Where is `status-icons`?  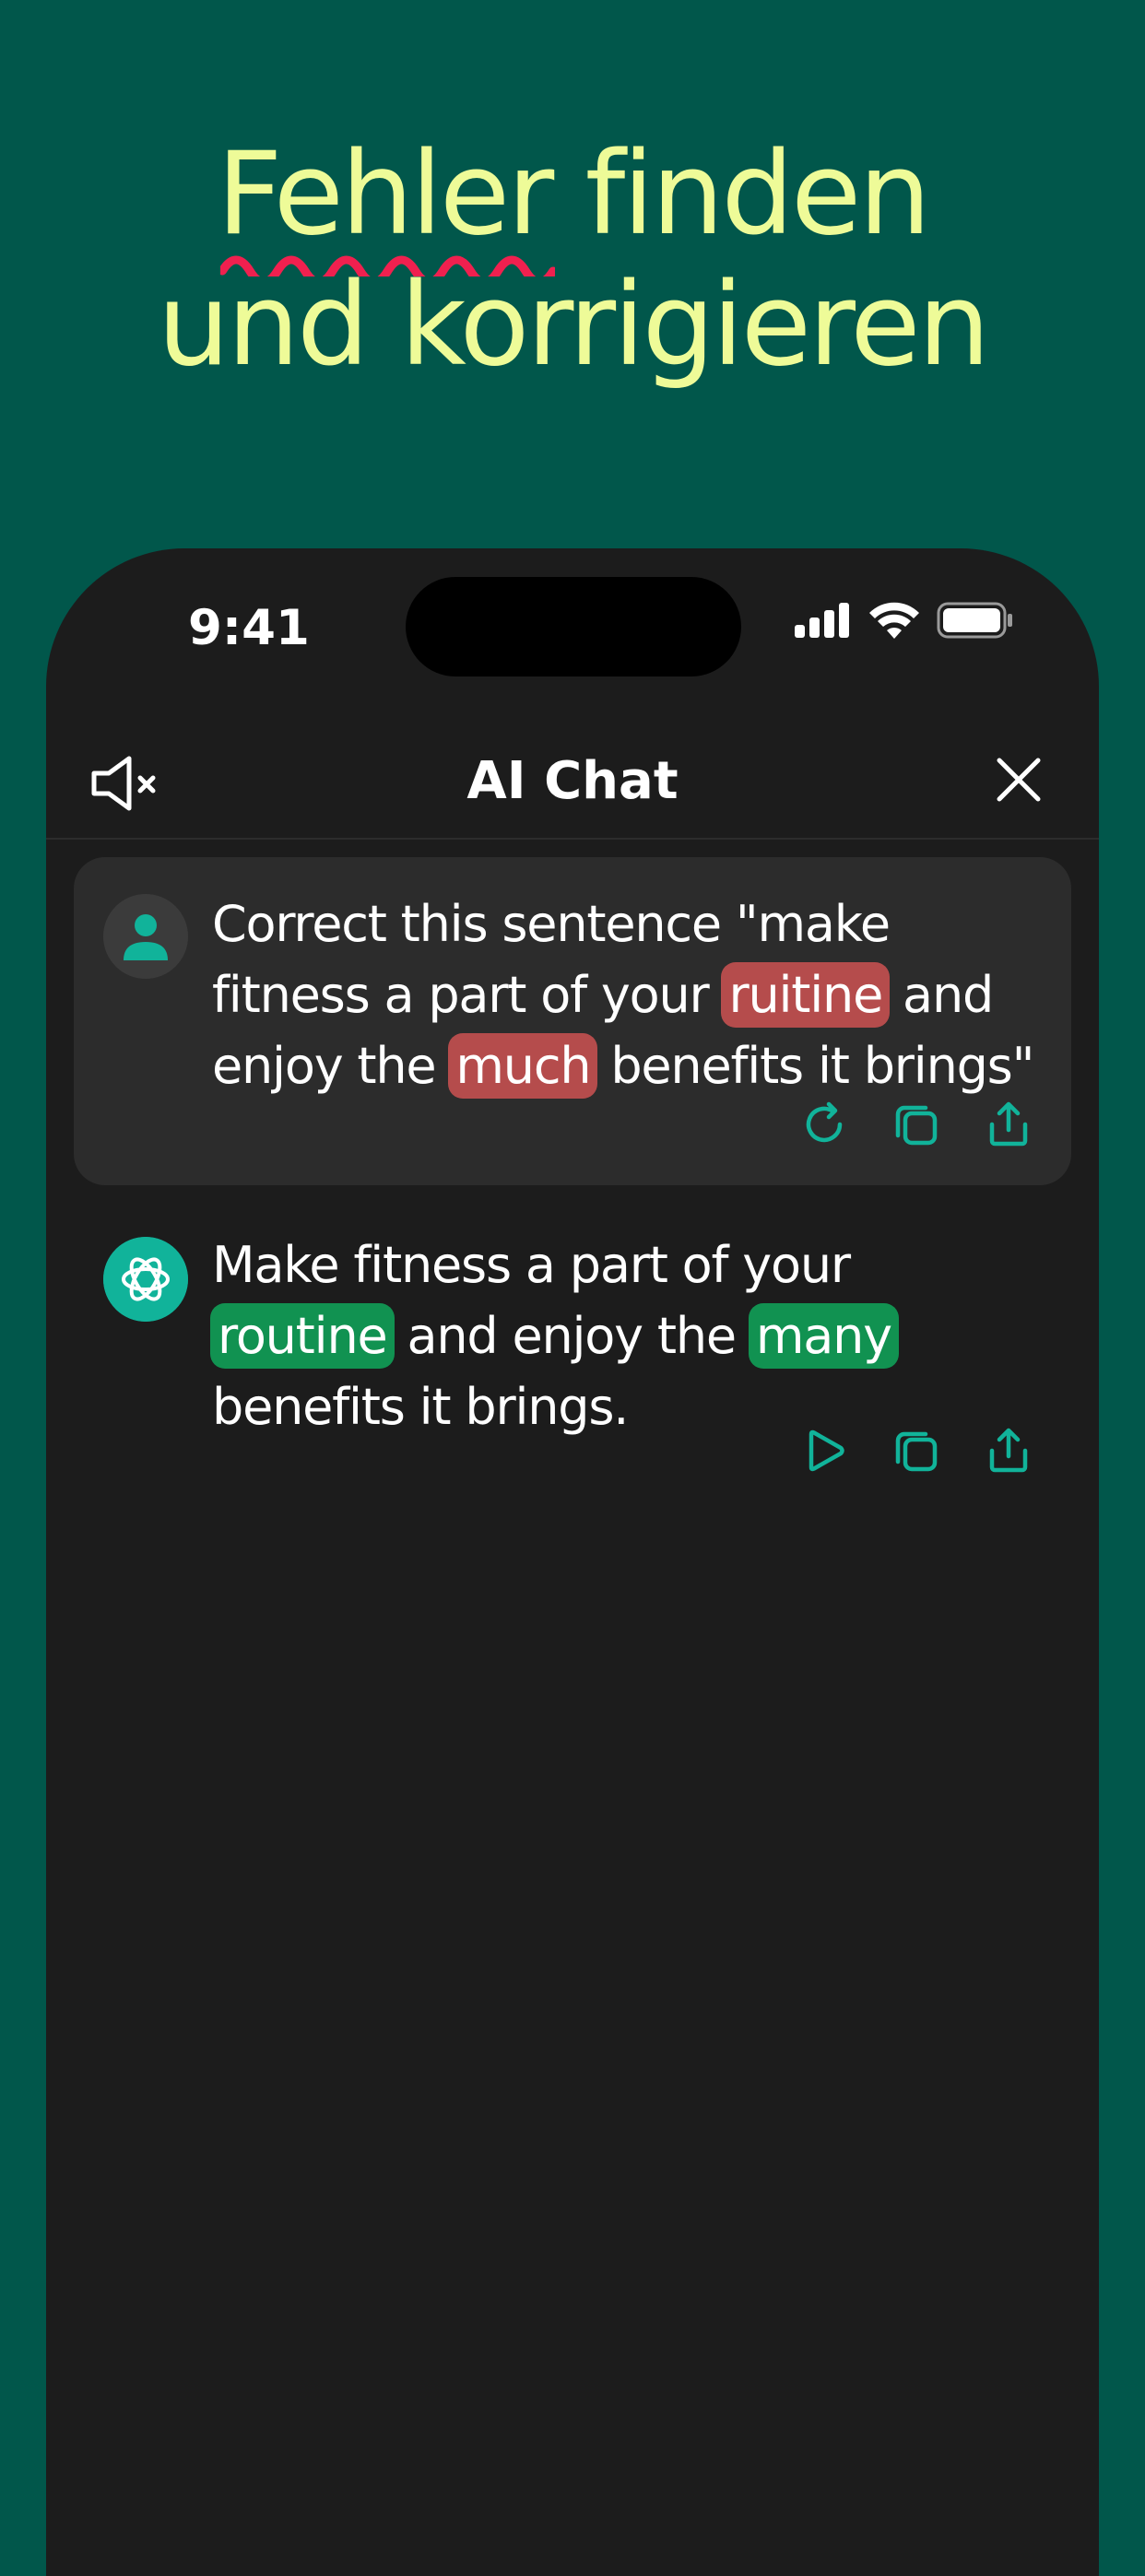
status-icons is located at coordinates (904, 620).